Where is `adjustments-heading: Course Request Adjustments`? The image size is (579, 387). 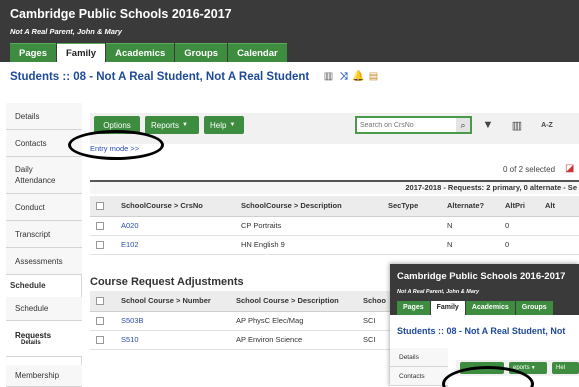 adjustments-heading: Course Request Adjustments is located at coordinates (167, 282).